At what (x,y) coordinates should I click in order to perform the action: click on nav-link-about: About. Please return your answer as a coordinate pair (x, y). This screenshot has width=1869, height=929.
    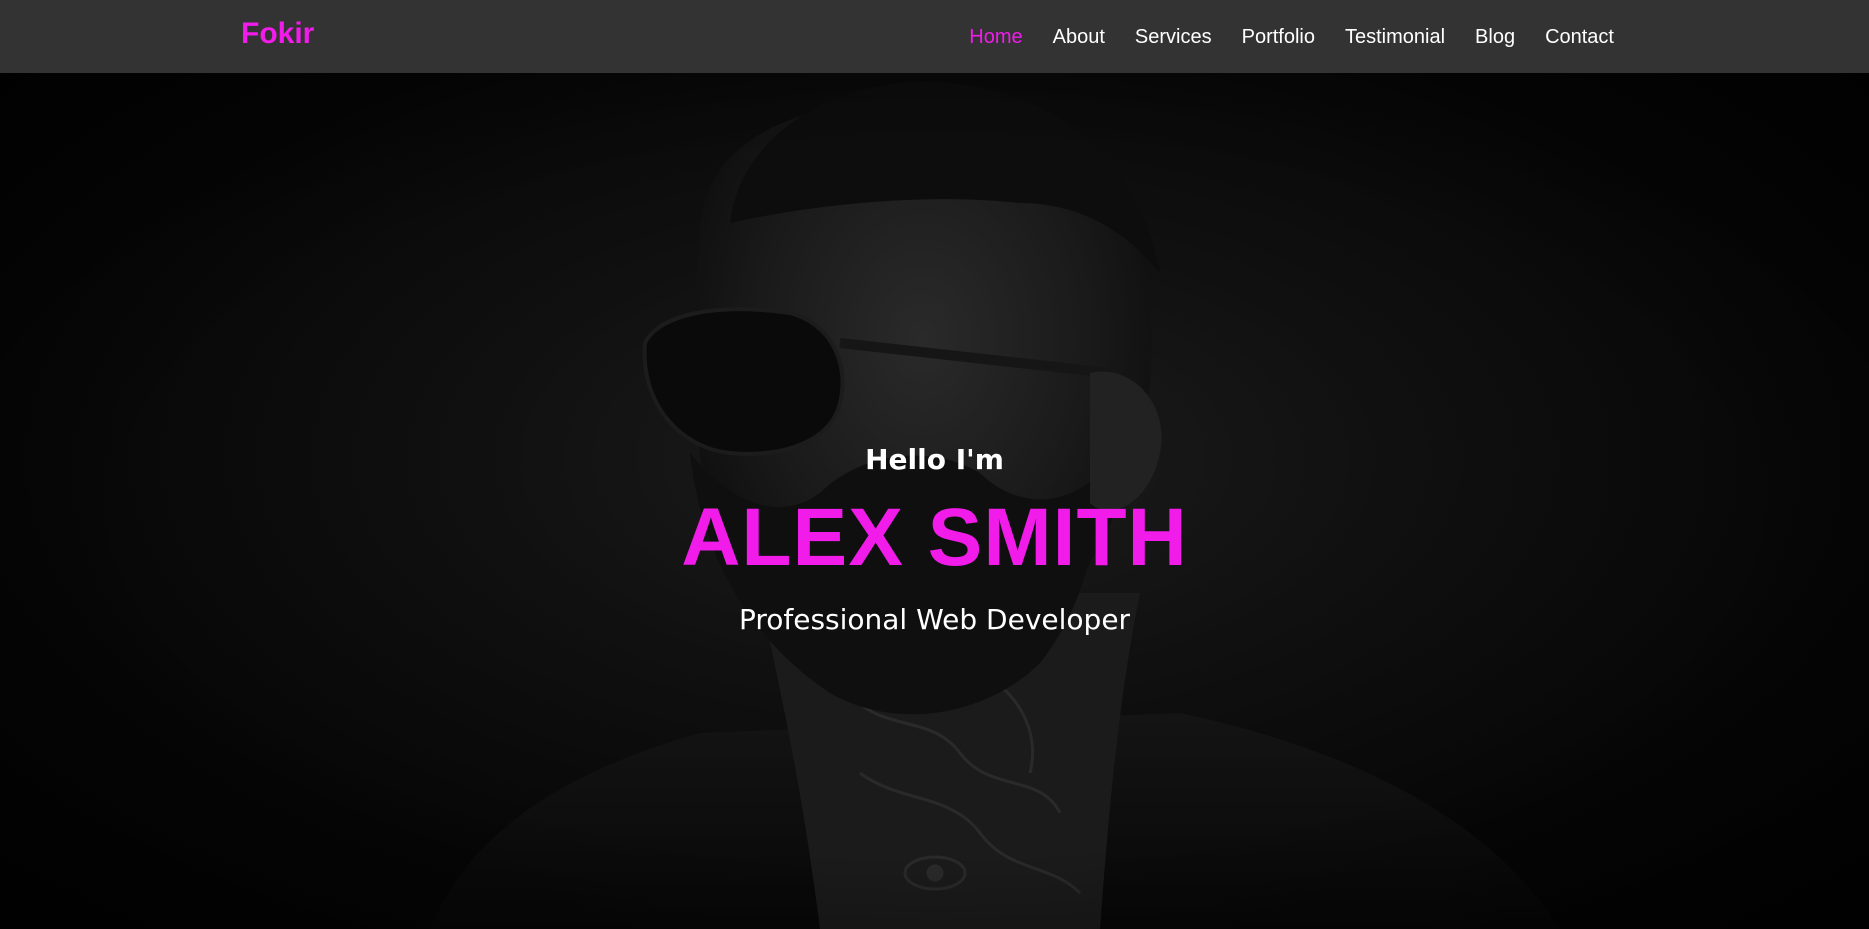
    Looking at the image, I should click on (1079, 37).